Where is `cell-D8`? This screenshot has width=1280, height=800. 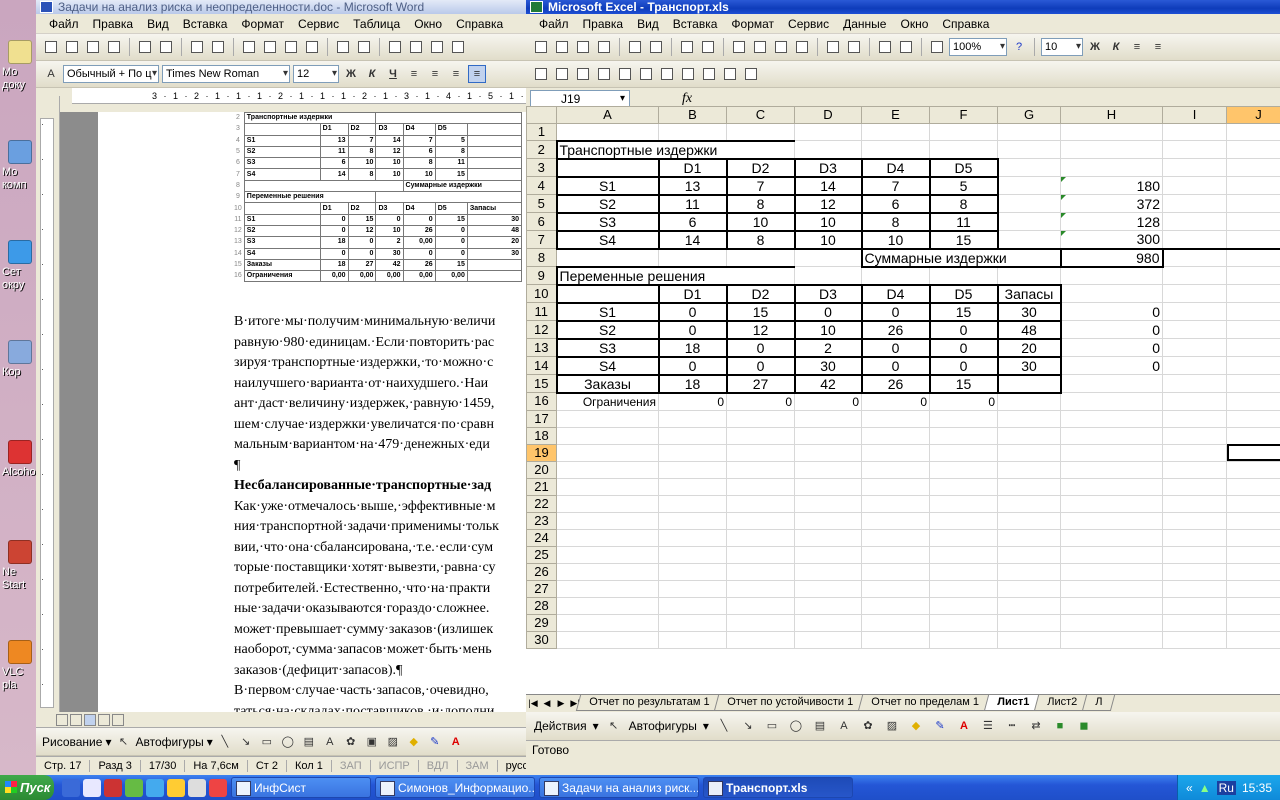 cell-D8 is located at coordinates (828, 257).